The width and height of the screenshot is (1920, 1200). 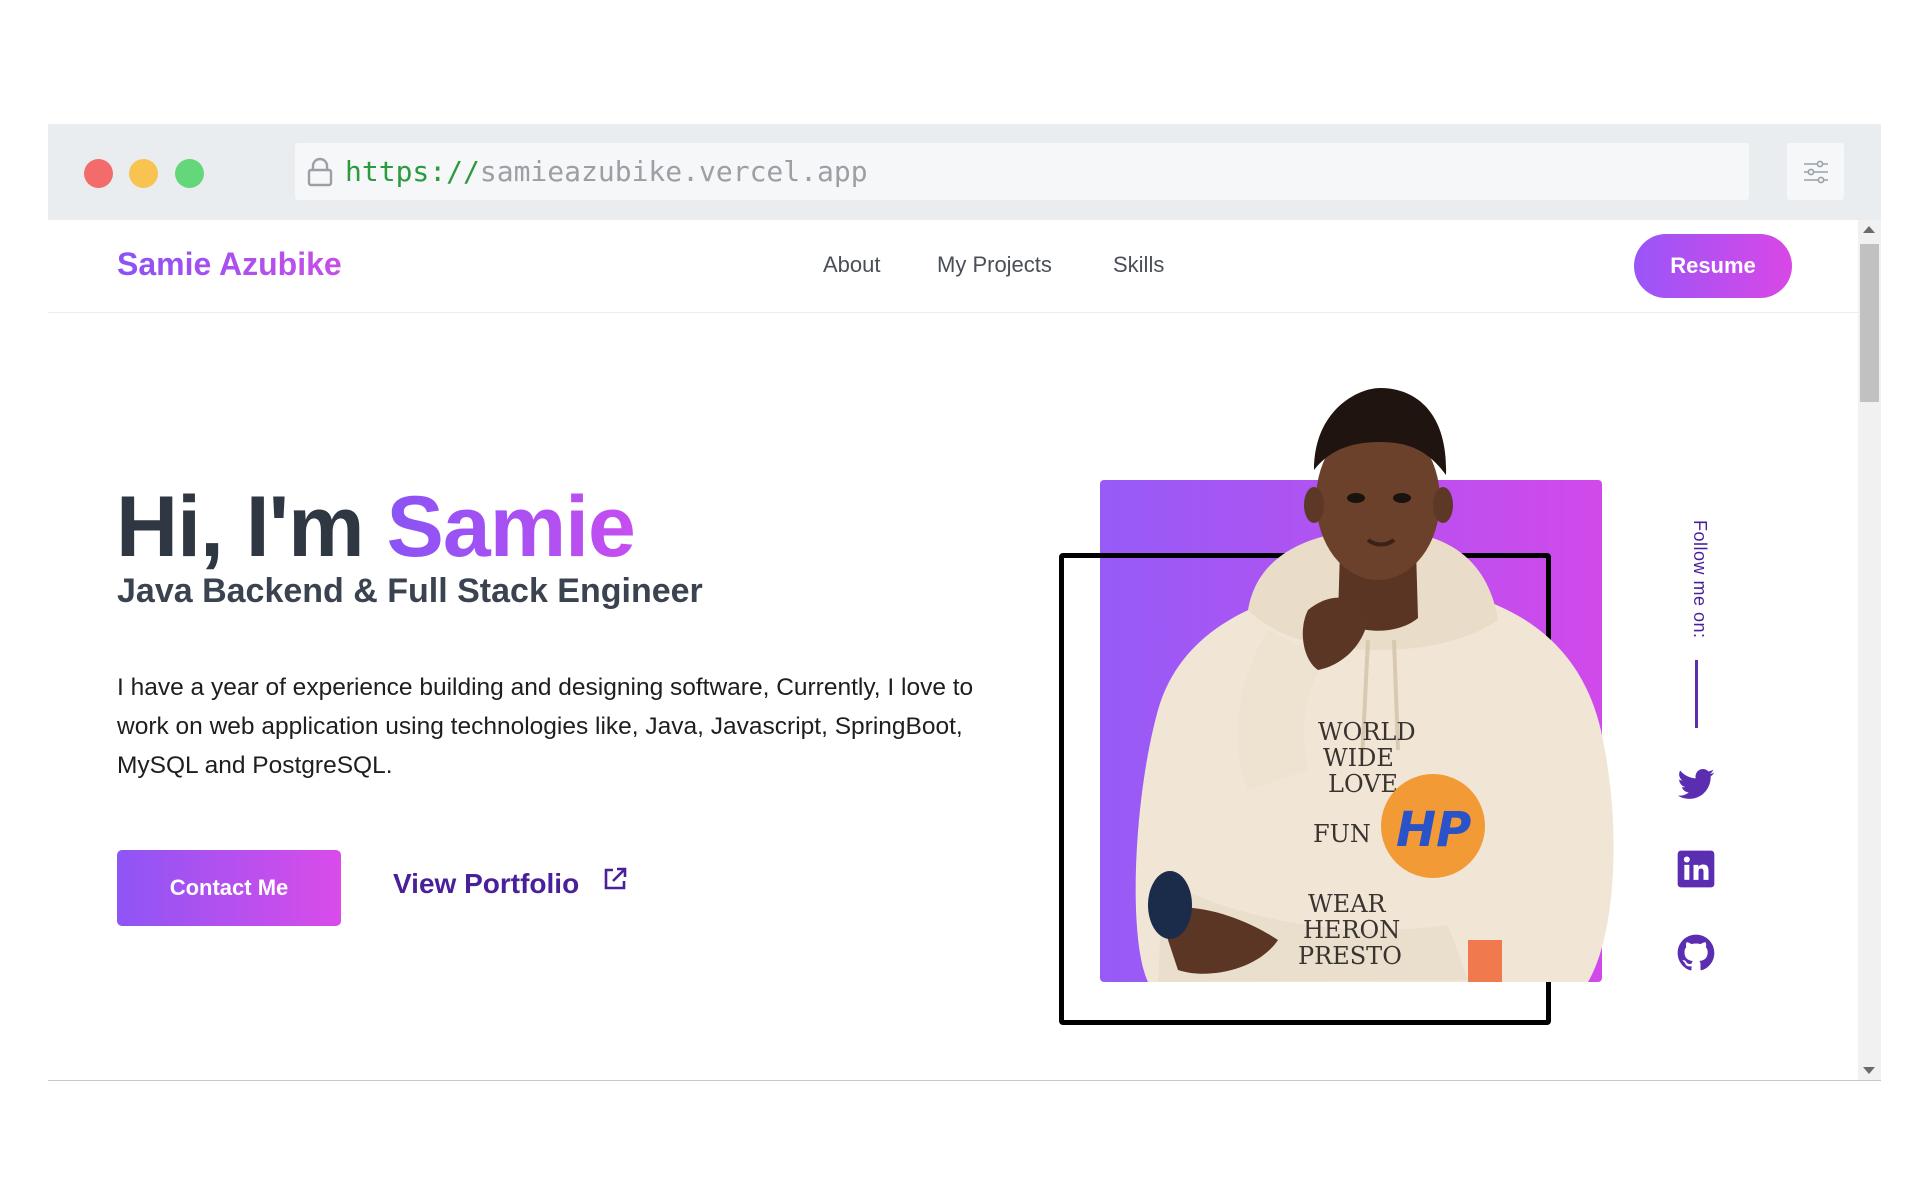 What do you see at coordinates (1138, 265) in the screenshot?
I see `nav-link-skills: Skills` at bounding box center [1138, 265].